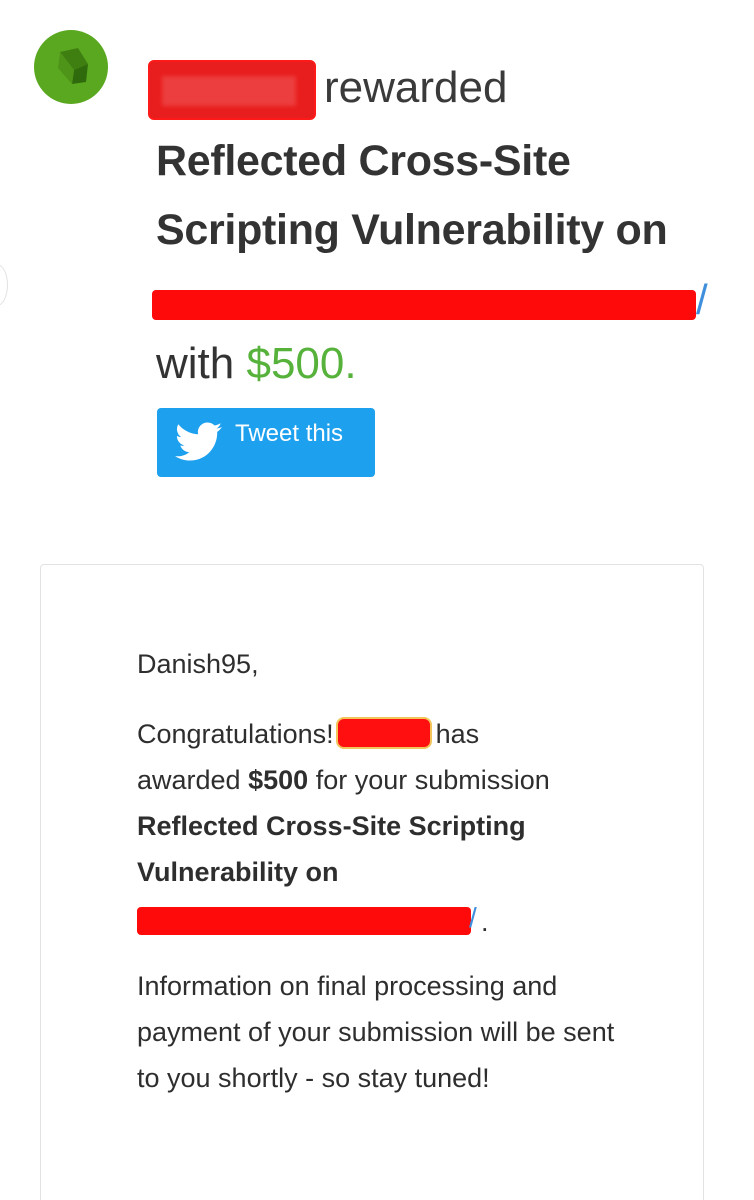 The width and height of the screenshot is (754, 1200). What do you see at coordinates (457, 734) in the screenshot?
I see `has-text: has` at bounding box center [457, 734].